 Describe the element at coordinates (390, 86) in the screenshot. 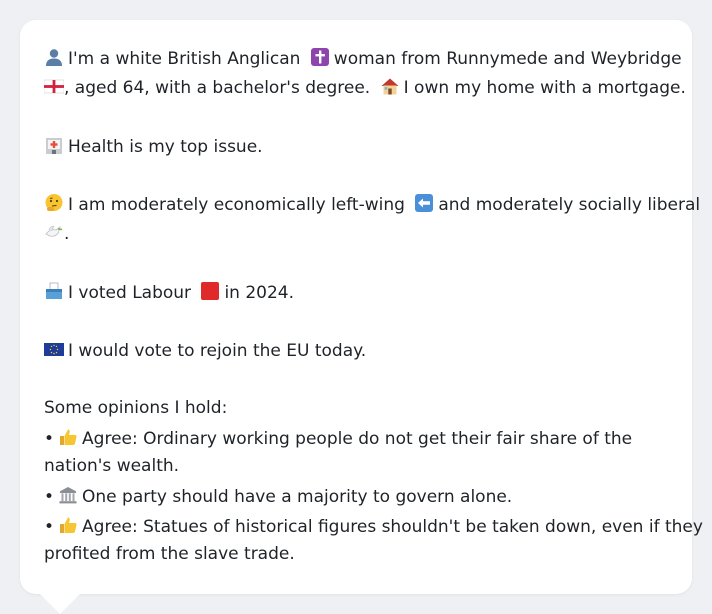

I see `house-icon` at that location.